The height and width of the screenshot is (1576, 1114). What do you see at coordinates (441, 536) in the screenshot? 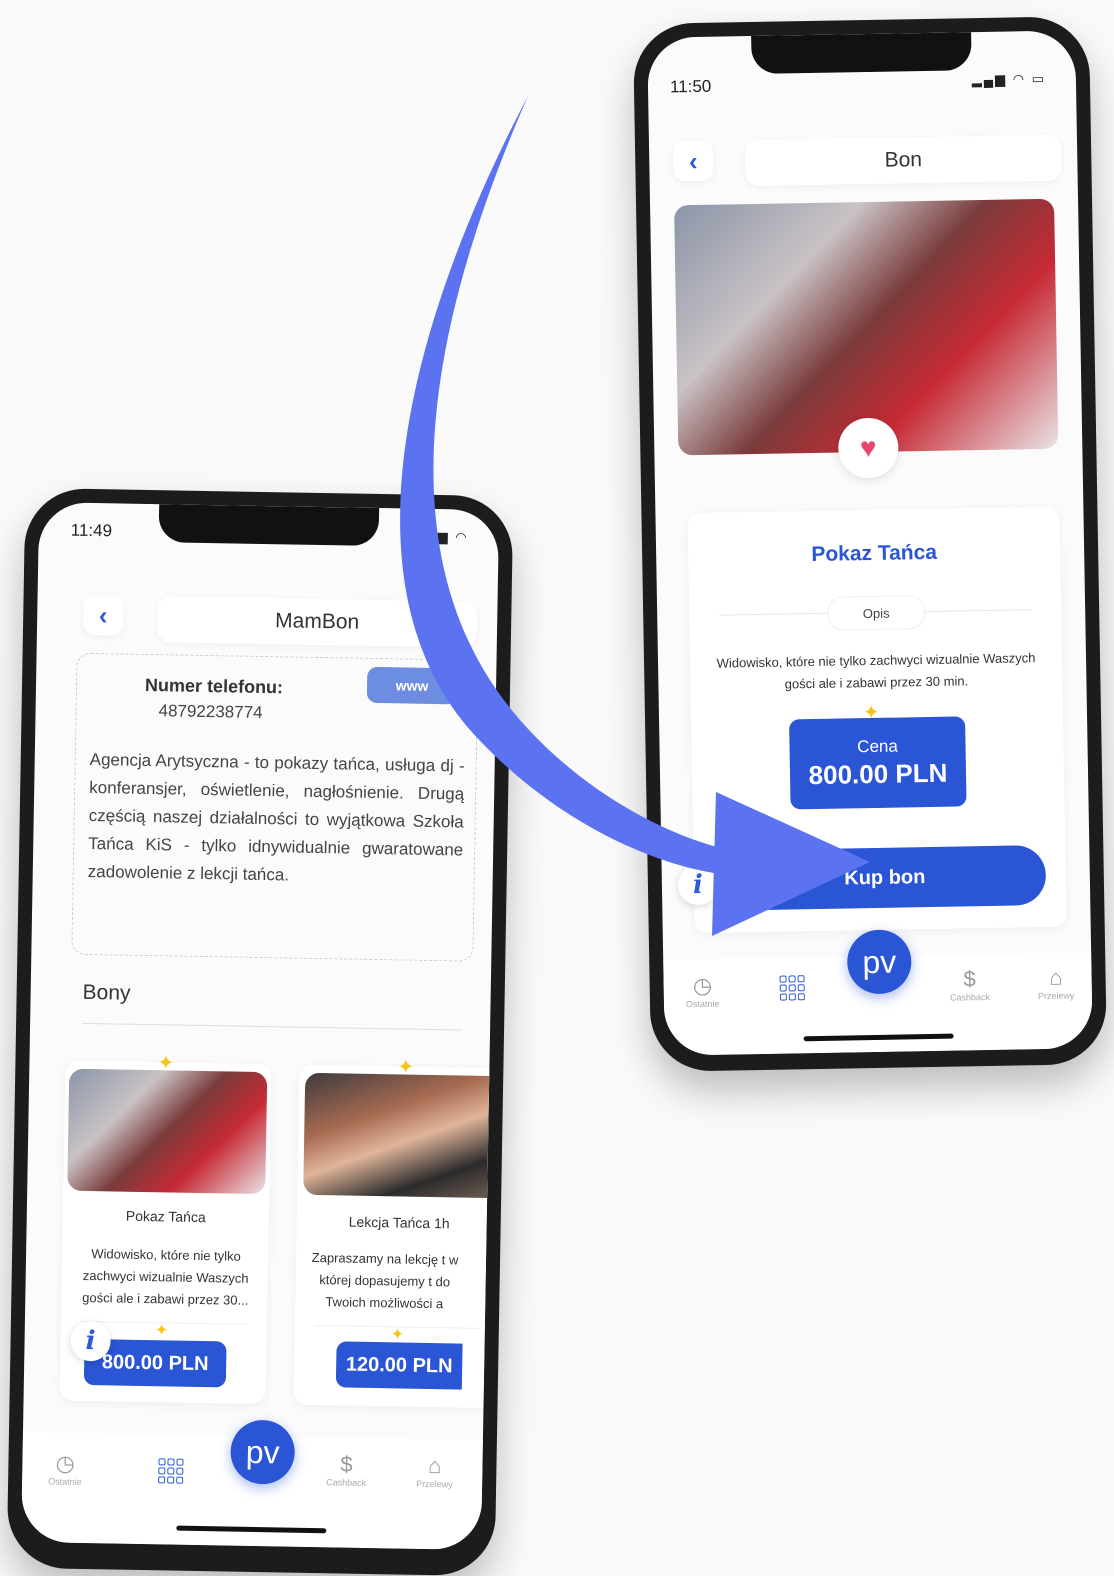
I see `signal-wifi-icon: ▂▄▆ ◠` at bounding box center [441, 536].